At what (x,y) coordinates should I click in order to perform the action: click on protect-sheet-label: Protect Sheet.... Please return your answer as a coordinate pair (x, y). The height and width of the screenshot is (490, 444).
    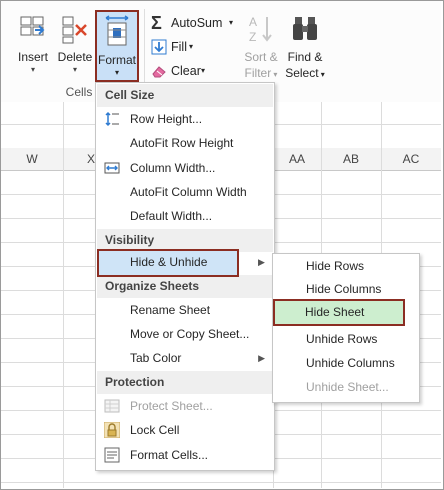
    Looking at the image, I should click on (171, 406).